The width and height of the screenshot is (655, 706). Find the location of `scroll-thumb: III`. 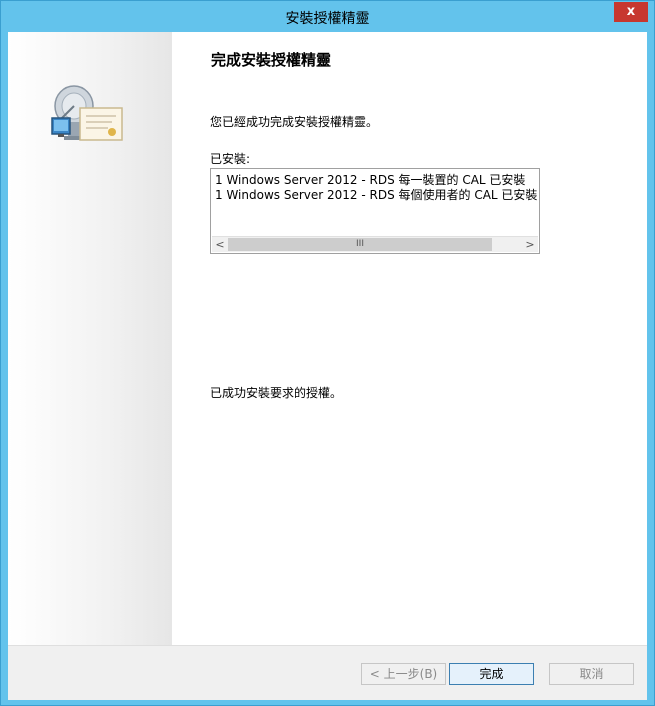

scroll-thumb: III is located at coordinates (360, 244).